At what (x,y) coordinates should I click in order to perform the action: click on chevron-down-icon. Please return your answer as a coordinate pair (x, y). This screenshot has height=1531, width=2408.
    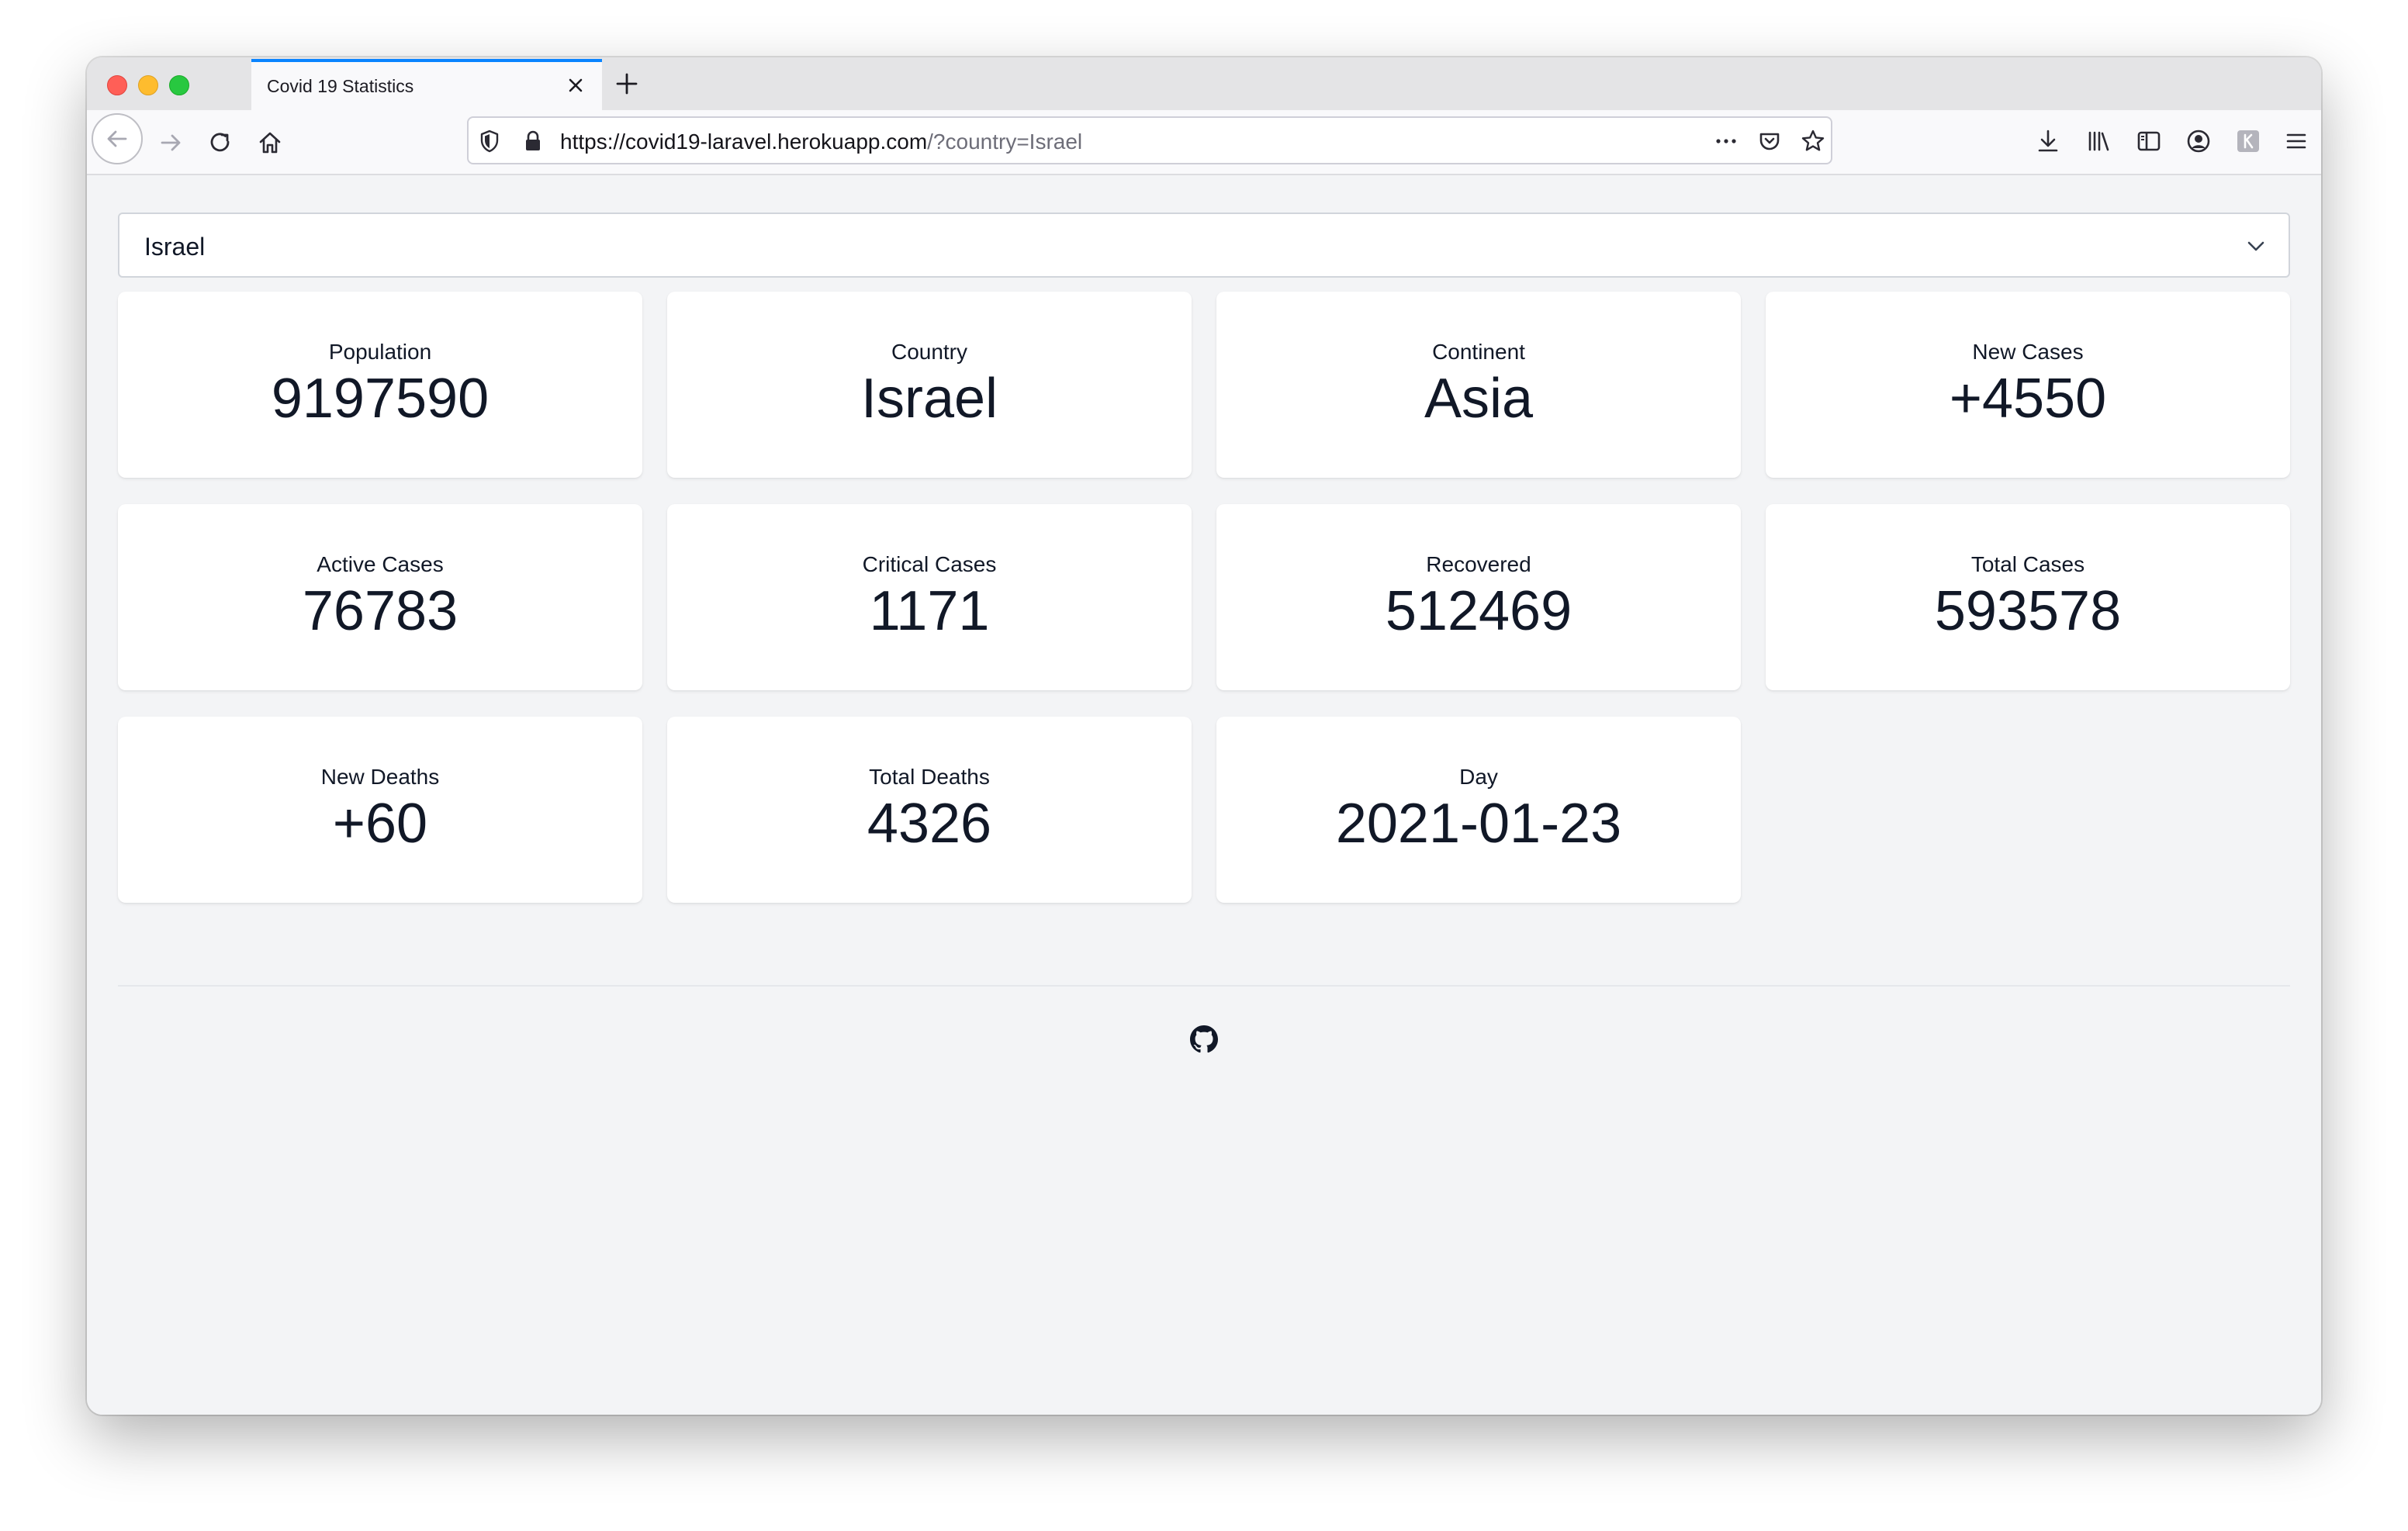
    Looking at the image, I should click on (2255, 246).